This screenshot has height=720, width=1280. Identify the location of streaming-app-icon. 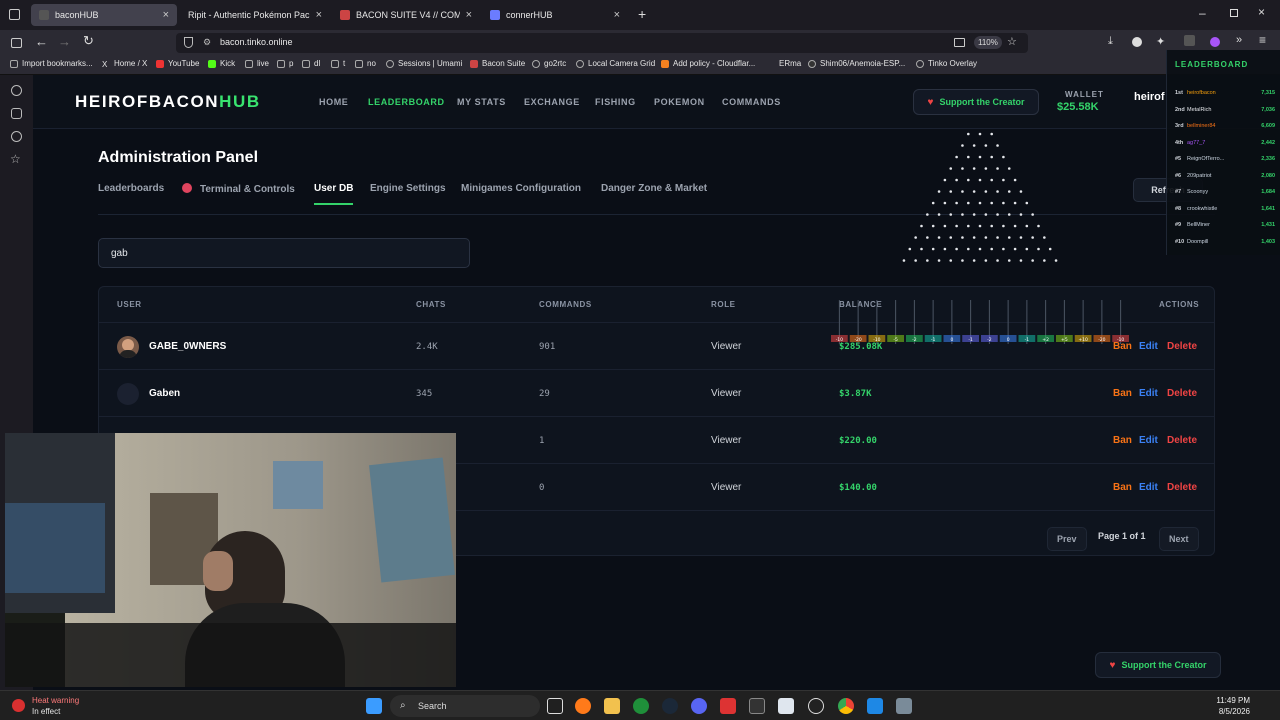
(728, 706).